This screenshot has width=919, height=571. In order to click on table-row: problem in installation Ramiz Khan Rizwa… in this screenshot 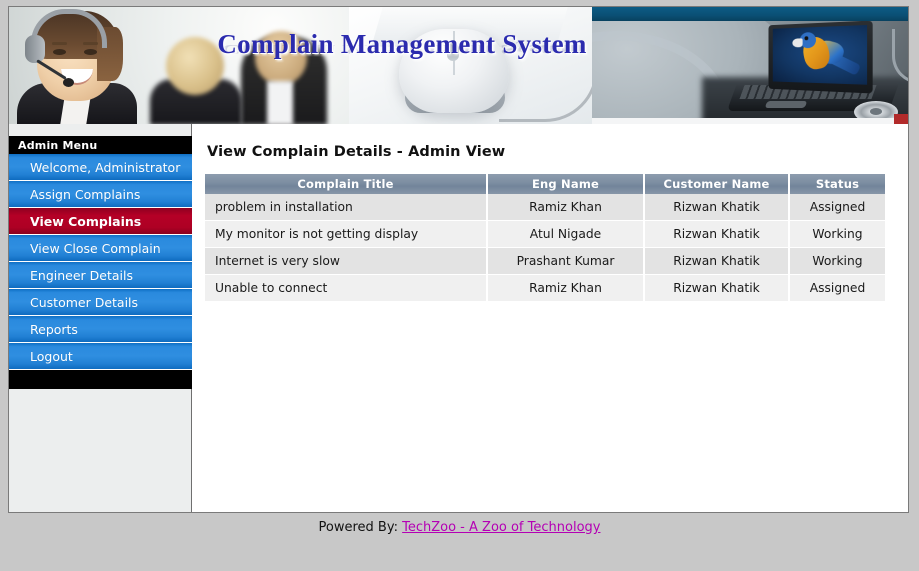, I will do `click(545, 207)`.